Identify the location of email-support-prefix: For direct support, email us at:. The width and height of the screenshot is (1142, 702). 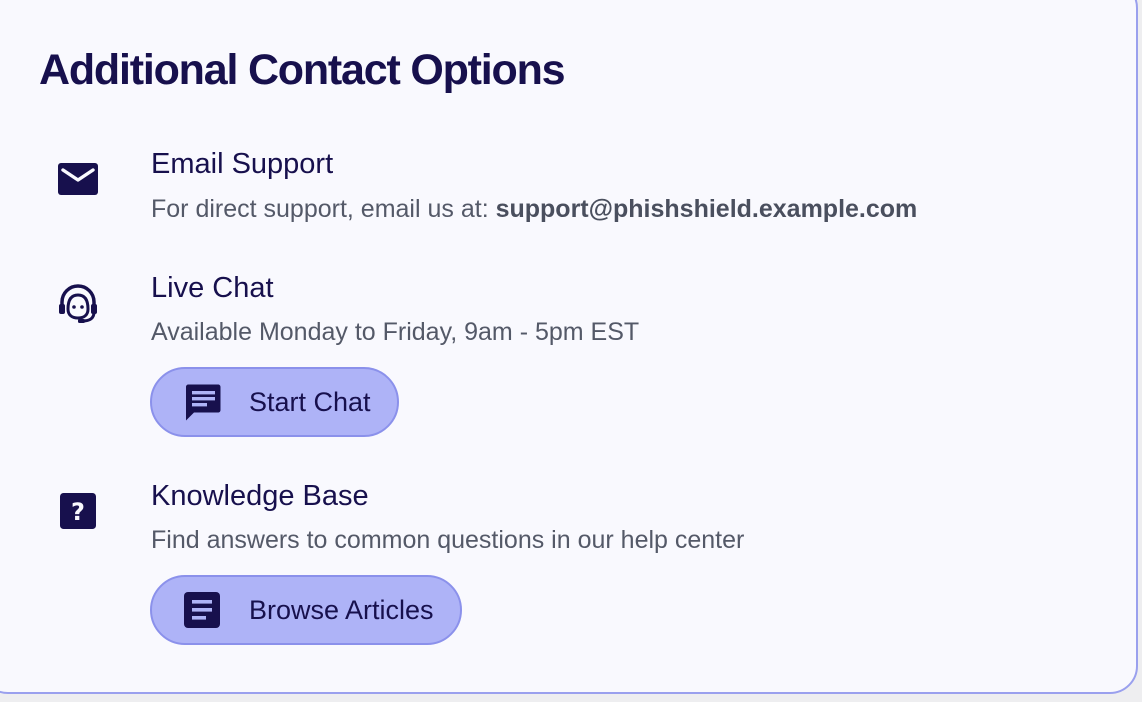
(323, 209).